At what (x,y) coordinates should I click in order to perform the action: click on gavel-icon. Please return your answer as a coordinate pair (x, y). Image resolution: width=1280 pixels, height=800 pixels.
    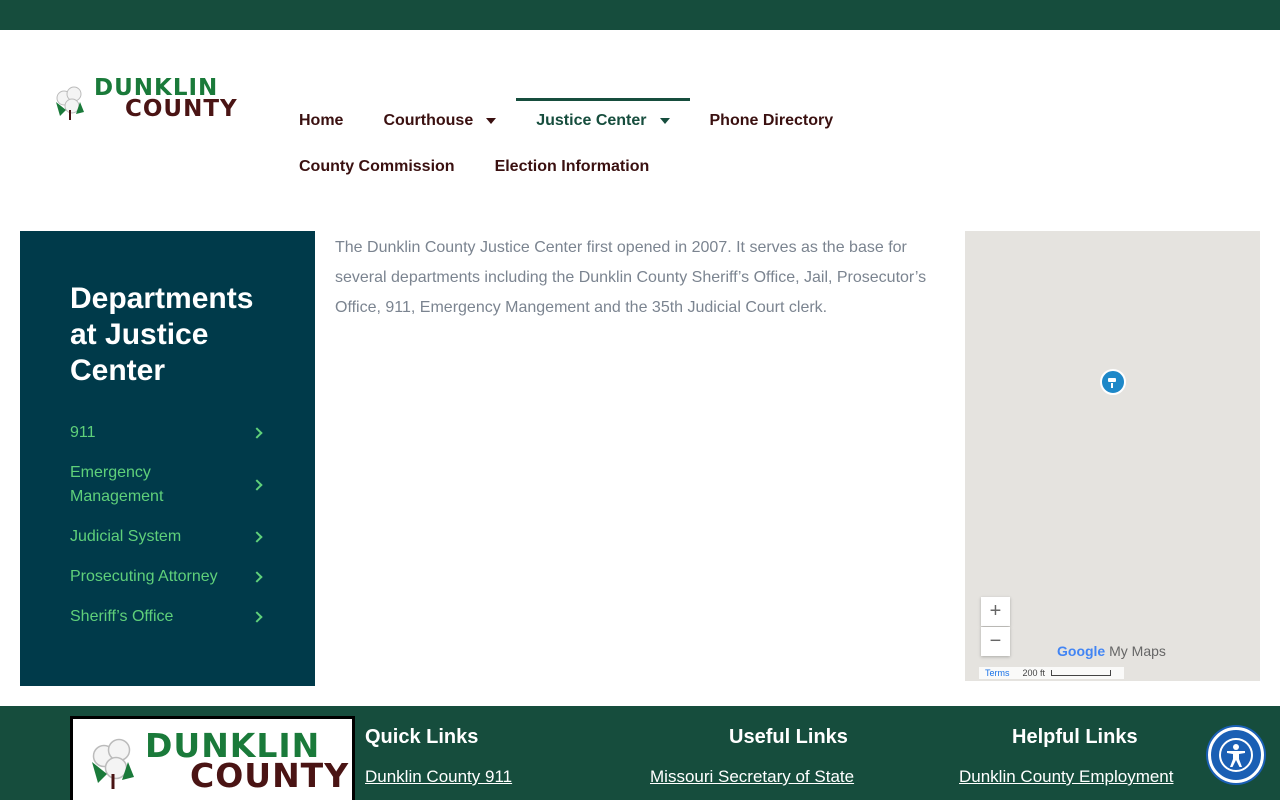
    Looking at the image, I should click on (1112, 383).